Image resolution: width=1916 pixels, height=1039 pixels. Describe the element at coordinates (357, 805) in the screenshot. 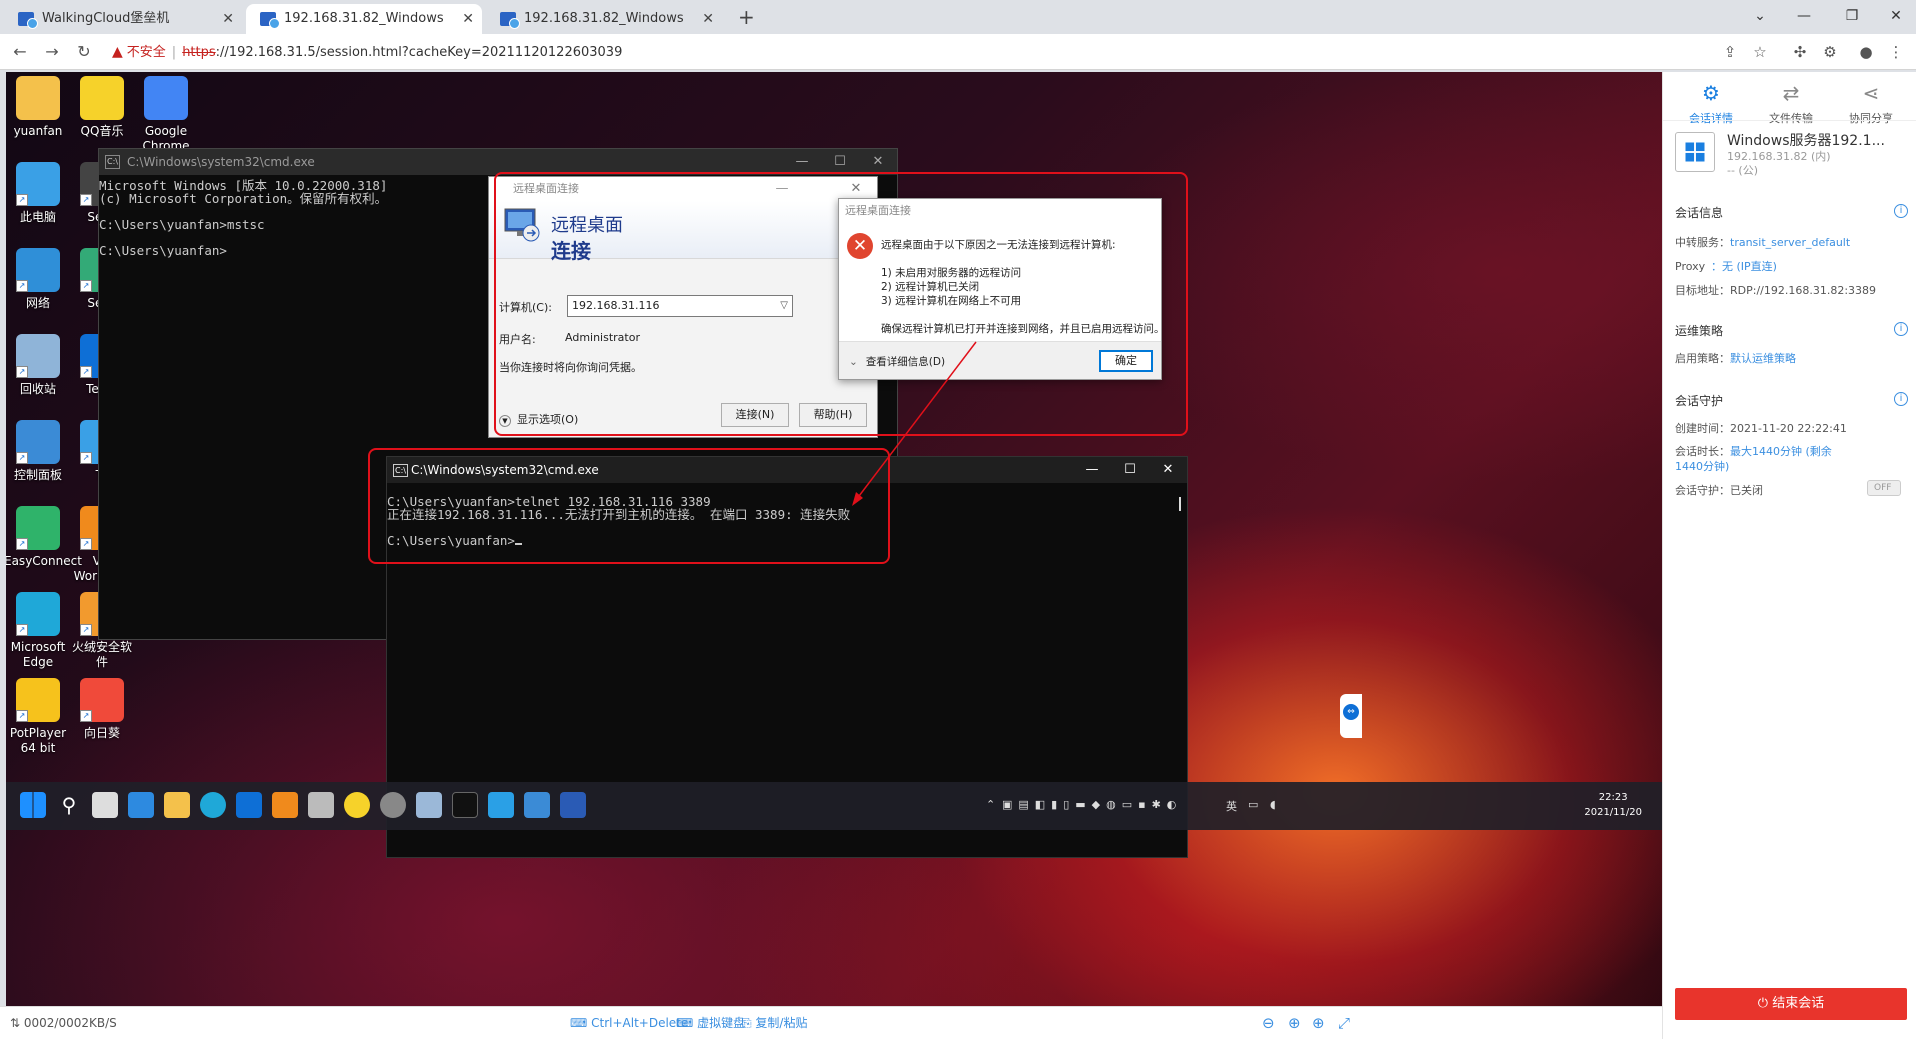

I see `qq-music-icon` at that location.